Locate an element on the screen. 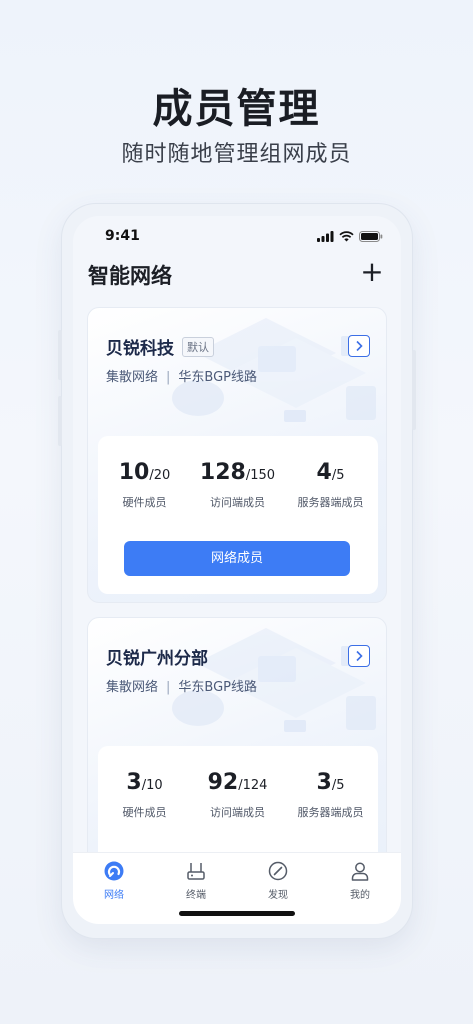 Image resolution: width=473 pixels, height=1024 pixels. stat-client: 128/150 访问端成员 is located at coordinates (237, 485).